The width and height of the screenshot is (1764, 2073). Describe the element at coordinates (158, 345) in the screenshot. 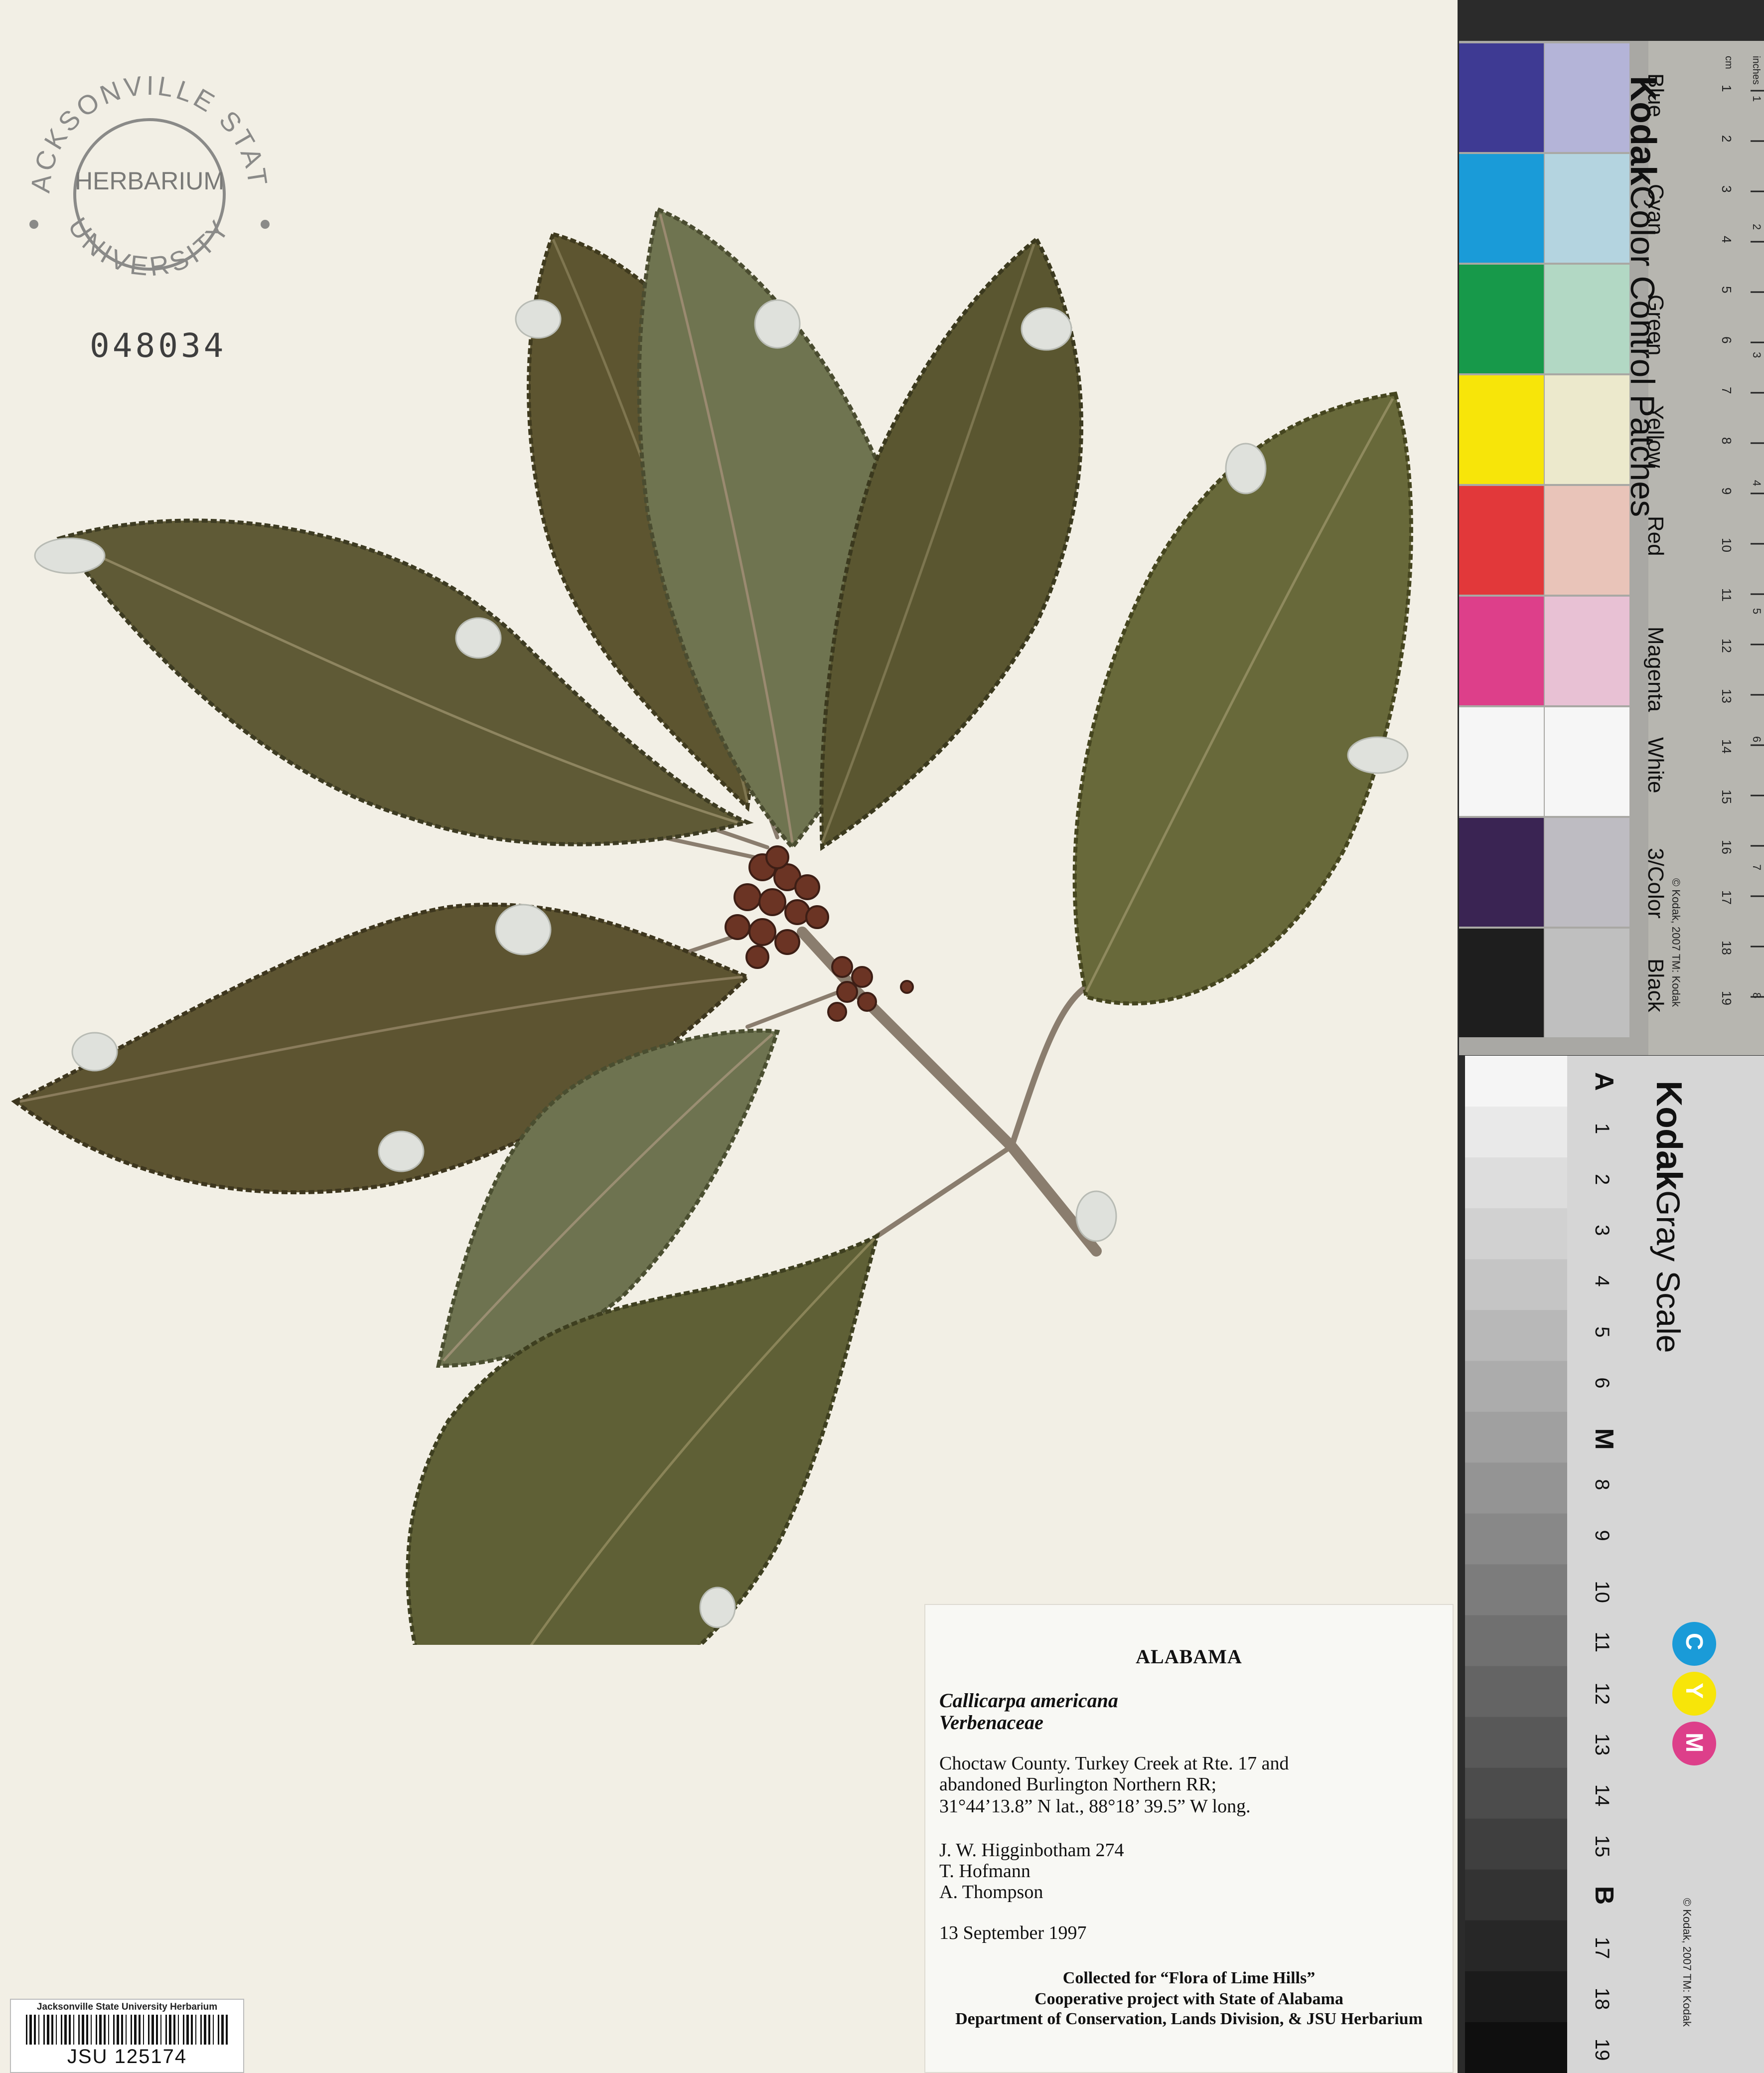

I see `accession-number: 048034` at that location.